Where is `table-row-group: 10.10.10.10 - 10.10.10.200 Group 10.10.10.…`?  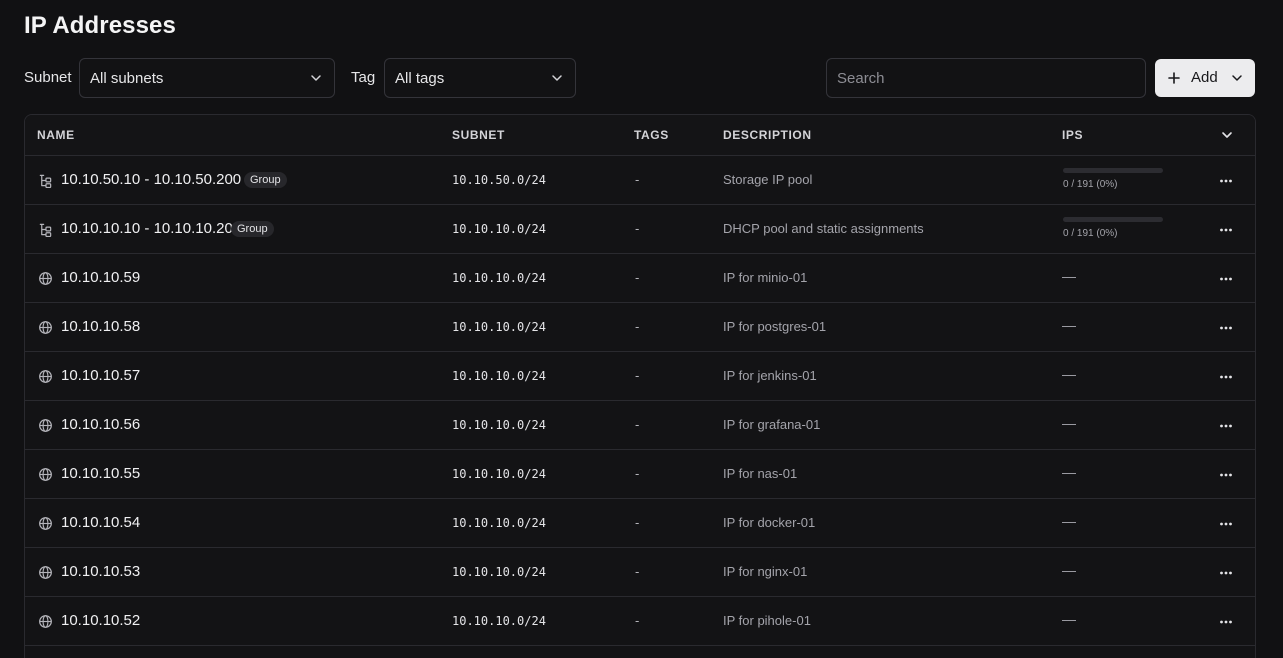 table-row-group: 10.10.10.10 - 10.10.10.200 Group 10.10.10.… is located at coordinates (640, 229).